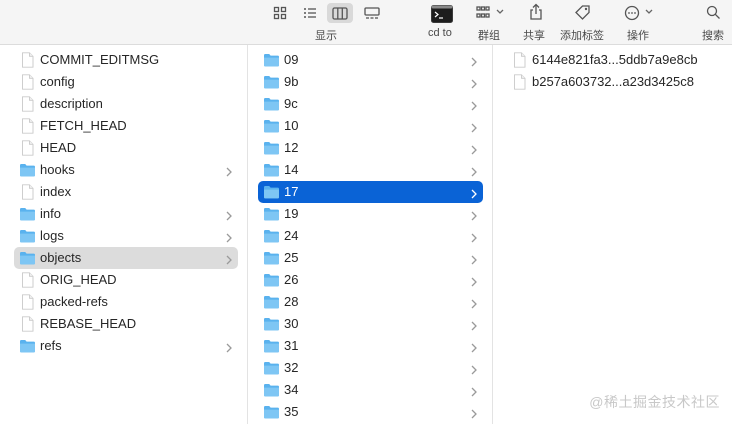  I want to click on item-name: info, so click(50, 213).